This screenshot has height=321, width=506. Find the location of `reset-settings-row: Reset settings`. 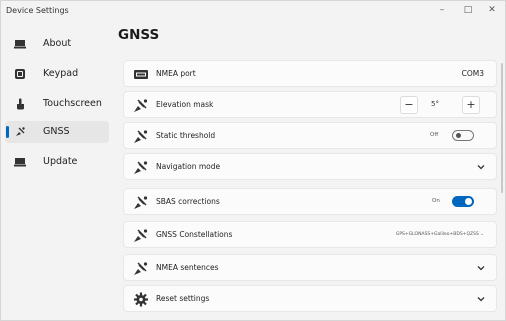

reset-settings-row: Reset settings is located at coordinates (310, 298).